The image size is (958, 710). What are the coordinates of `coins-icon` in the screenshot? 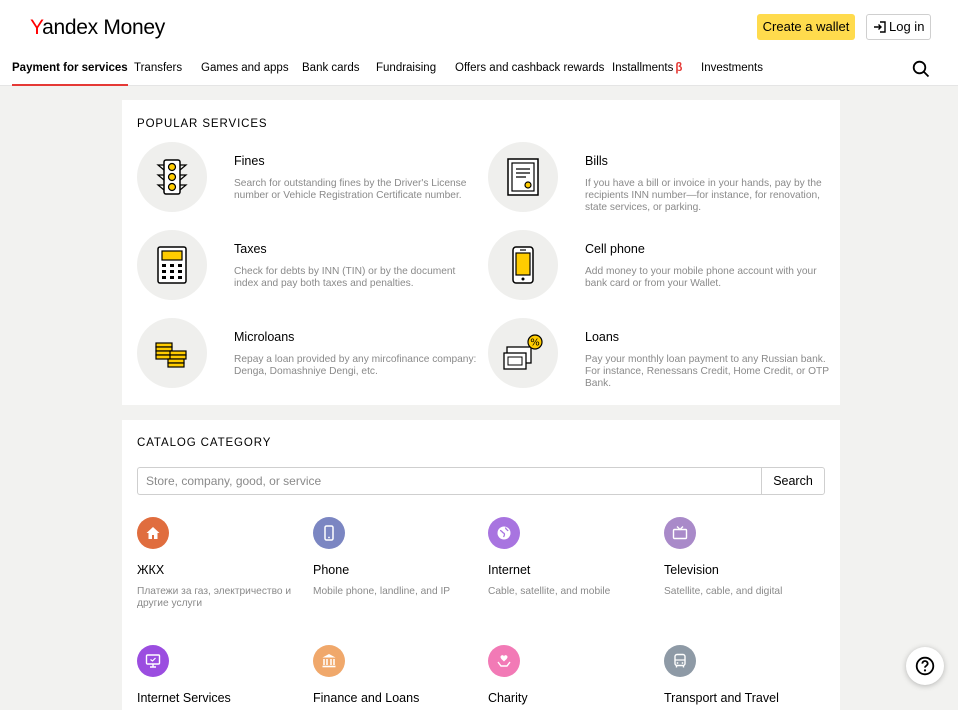 It's located at (171, 355).